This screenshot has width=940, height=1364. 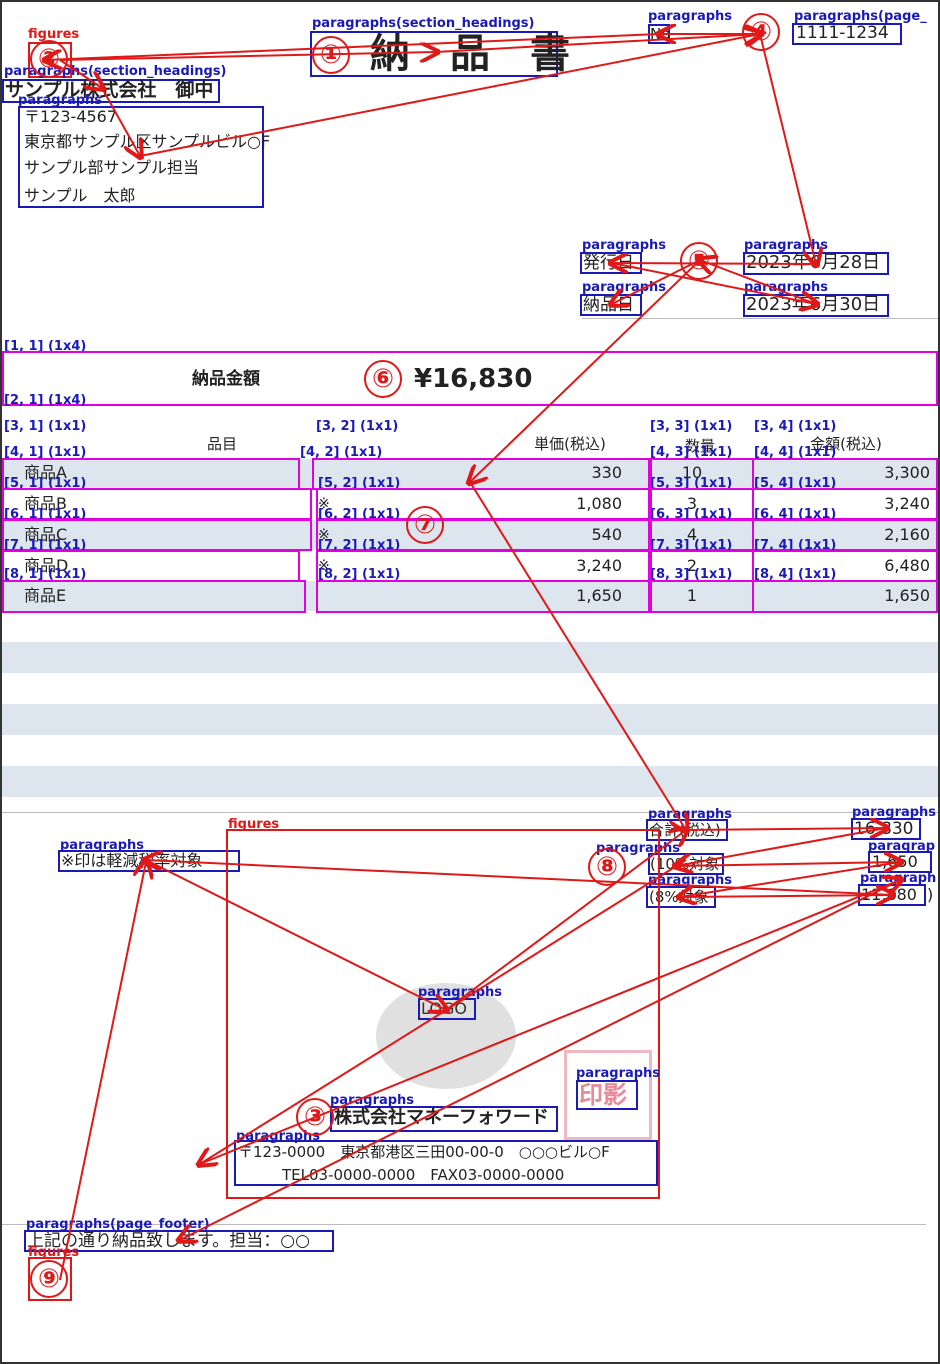 I want to click on order-number-1: ①, so click(x=331, y=55).